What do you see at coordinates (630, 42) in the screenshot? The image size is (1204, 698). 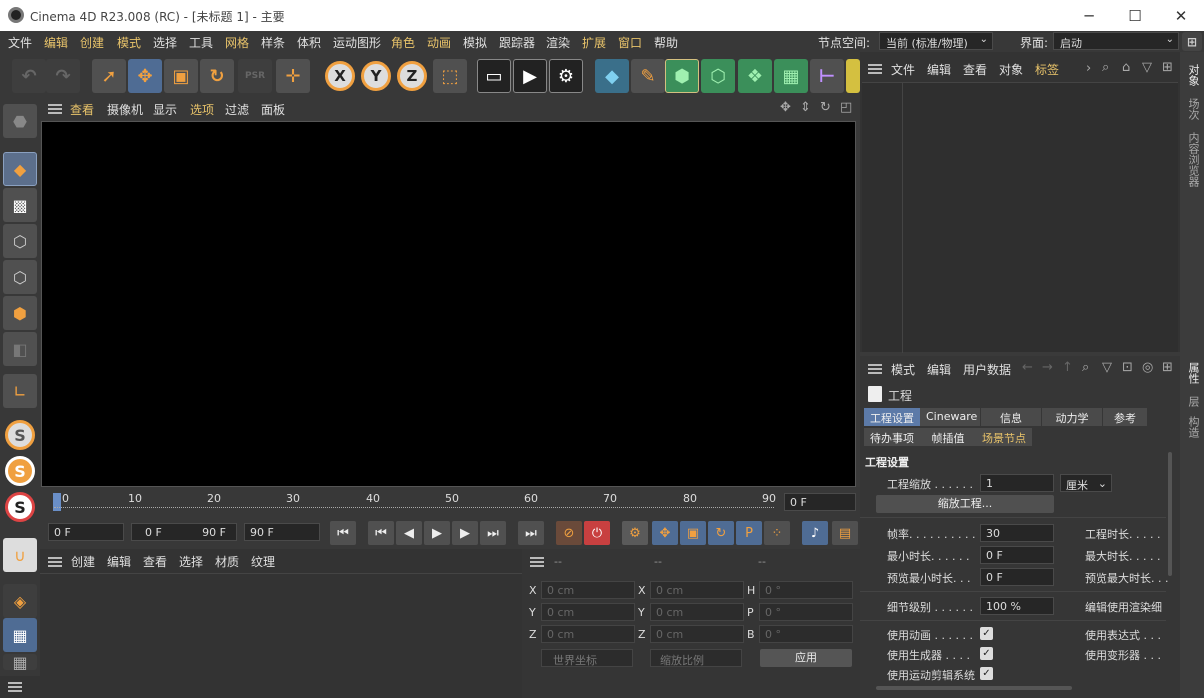 I see `menu-window: 窗口` at bounding box center [630, 42].